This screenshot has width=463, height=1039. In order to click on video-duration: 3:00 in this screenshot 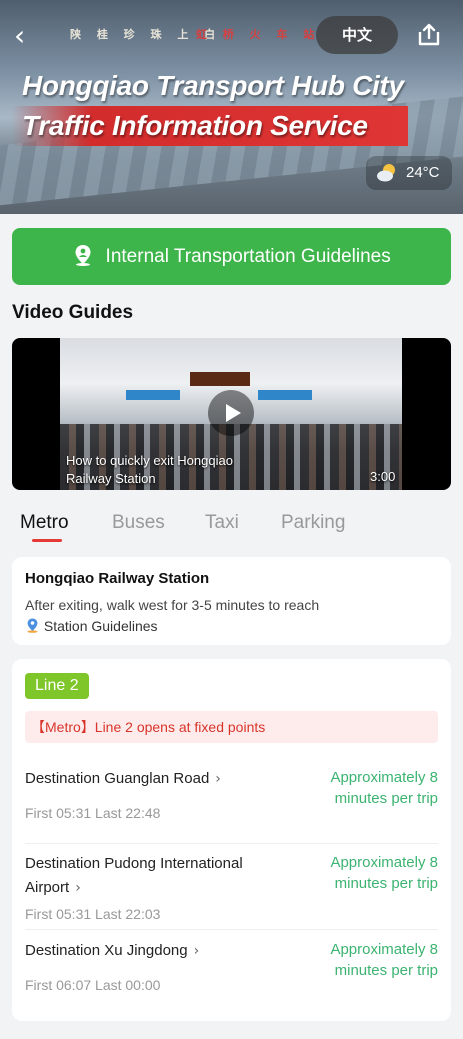, I will do `click(383, 476)`.